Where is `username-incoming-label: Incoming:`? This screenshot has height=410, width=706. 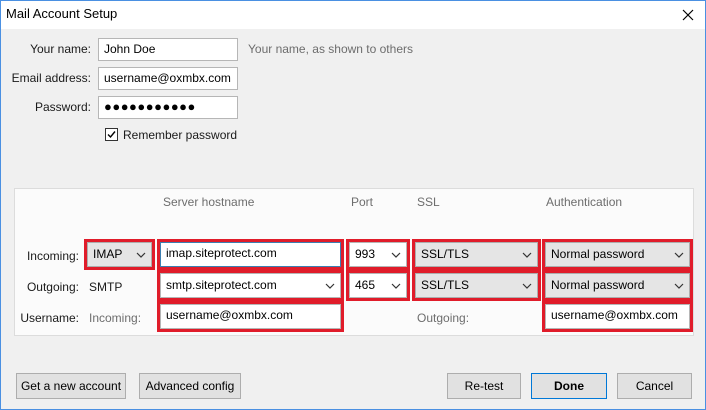
username-incoming-label: Incoming: is located at coordinates (115, 318).